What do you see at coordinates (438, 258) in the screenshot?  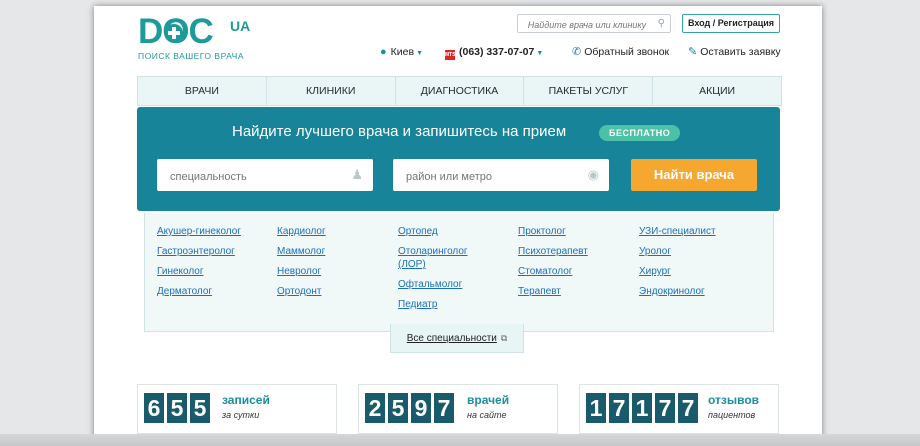 I see `specialty-link: Отоларинголог (ЛОР)` at bounding box center [438, 258].